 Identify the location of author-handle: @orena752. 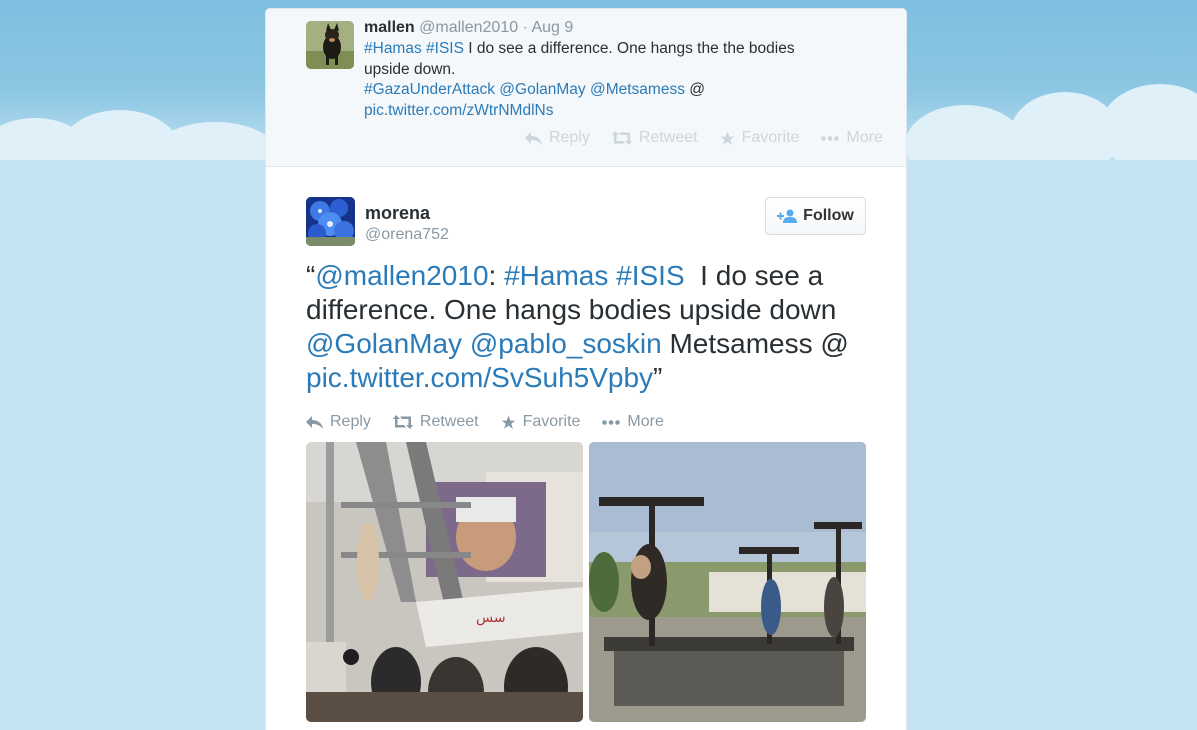
(407, 235).